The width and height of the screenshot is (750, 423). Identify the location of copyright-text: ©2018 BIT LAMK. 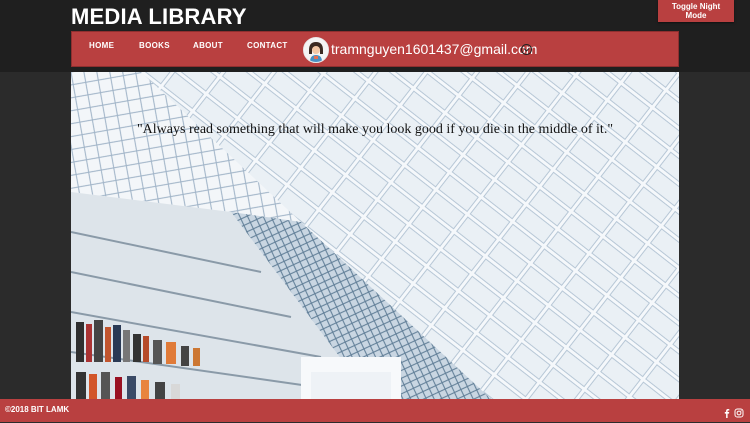
(37, 409).